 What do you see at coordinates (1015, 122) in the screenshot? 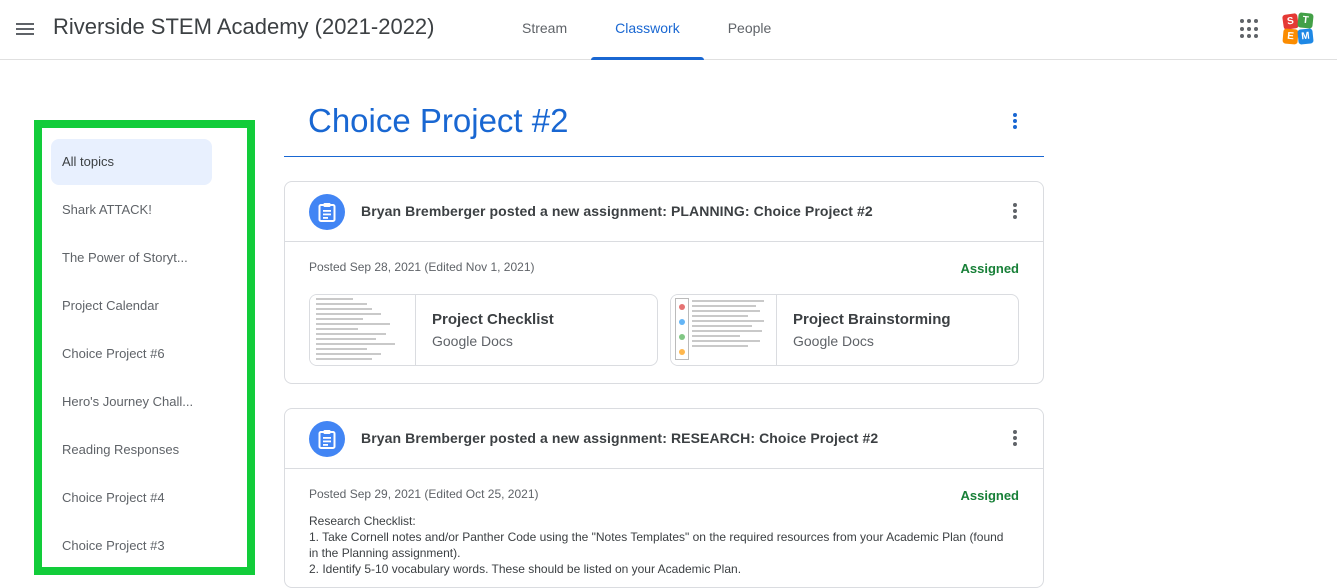
I see `topic-more-icon` at bounding box center [1015, 122].